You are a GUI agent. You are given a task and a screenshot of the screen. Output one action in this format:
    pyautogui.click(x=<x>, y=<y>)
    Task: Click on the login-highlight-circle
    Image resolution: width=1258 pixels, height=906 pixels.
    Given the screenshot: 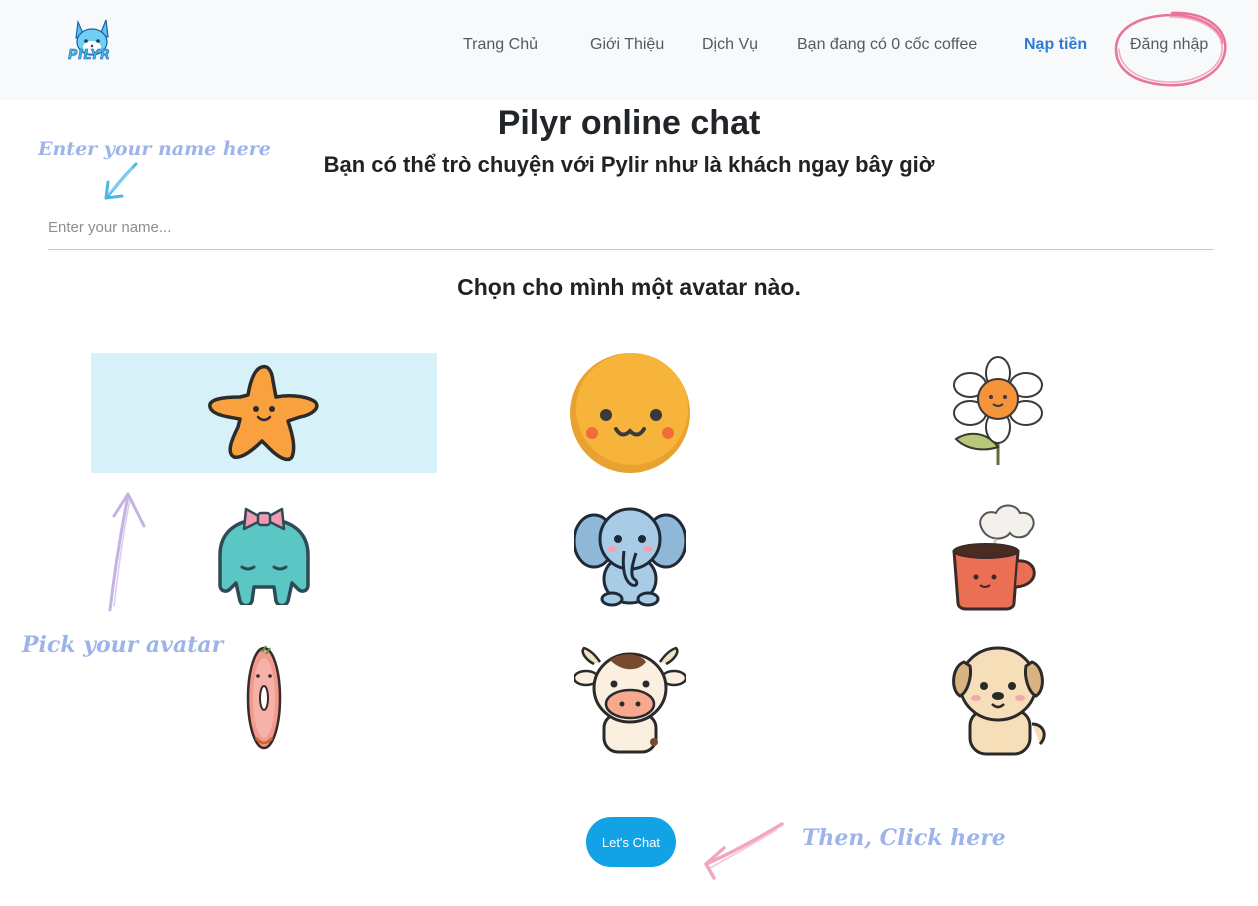 What is the action you would take?
    pyautogui.click(x=1170, y=49)
    